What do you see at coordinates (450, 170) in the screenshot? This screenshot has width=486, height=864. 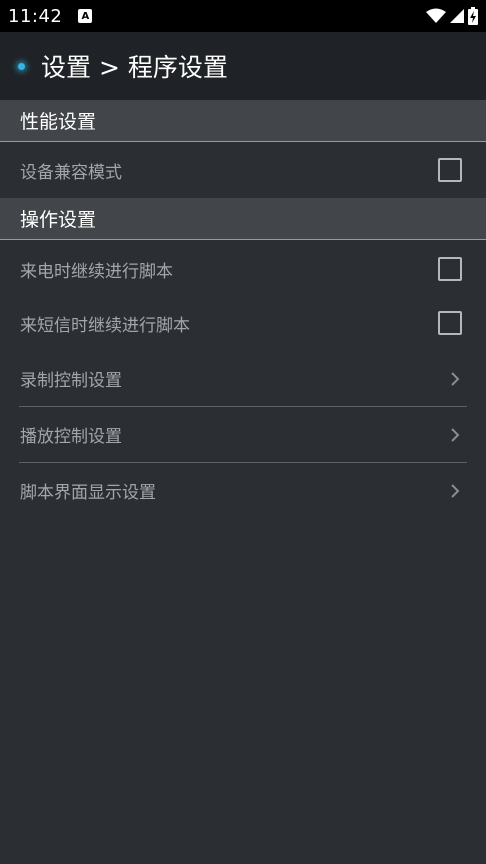 I see `device-compat-checkbox` at bounding box center [450, 170].